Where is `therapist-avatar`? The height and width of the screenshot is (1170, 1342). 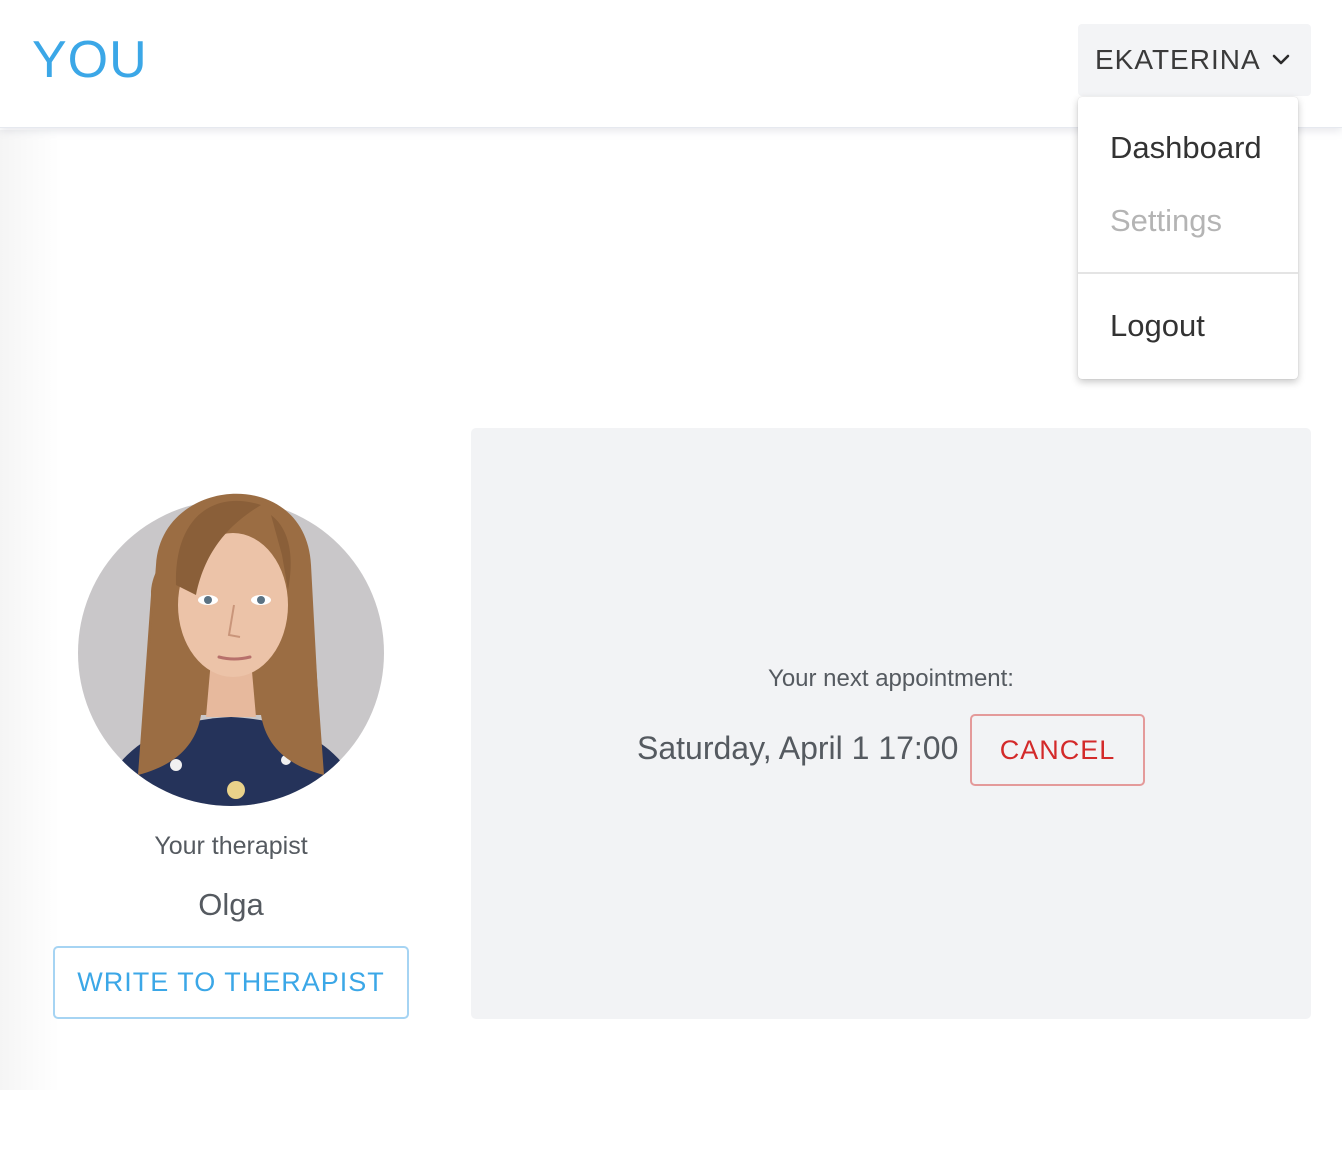 therapist-avatar is located at coordinates (231, 649).